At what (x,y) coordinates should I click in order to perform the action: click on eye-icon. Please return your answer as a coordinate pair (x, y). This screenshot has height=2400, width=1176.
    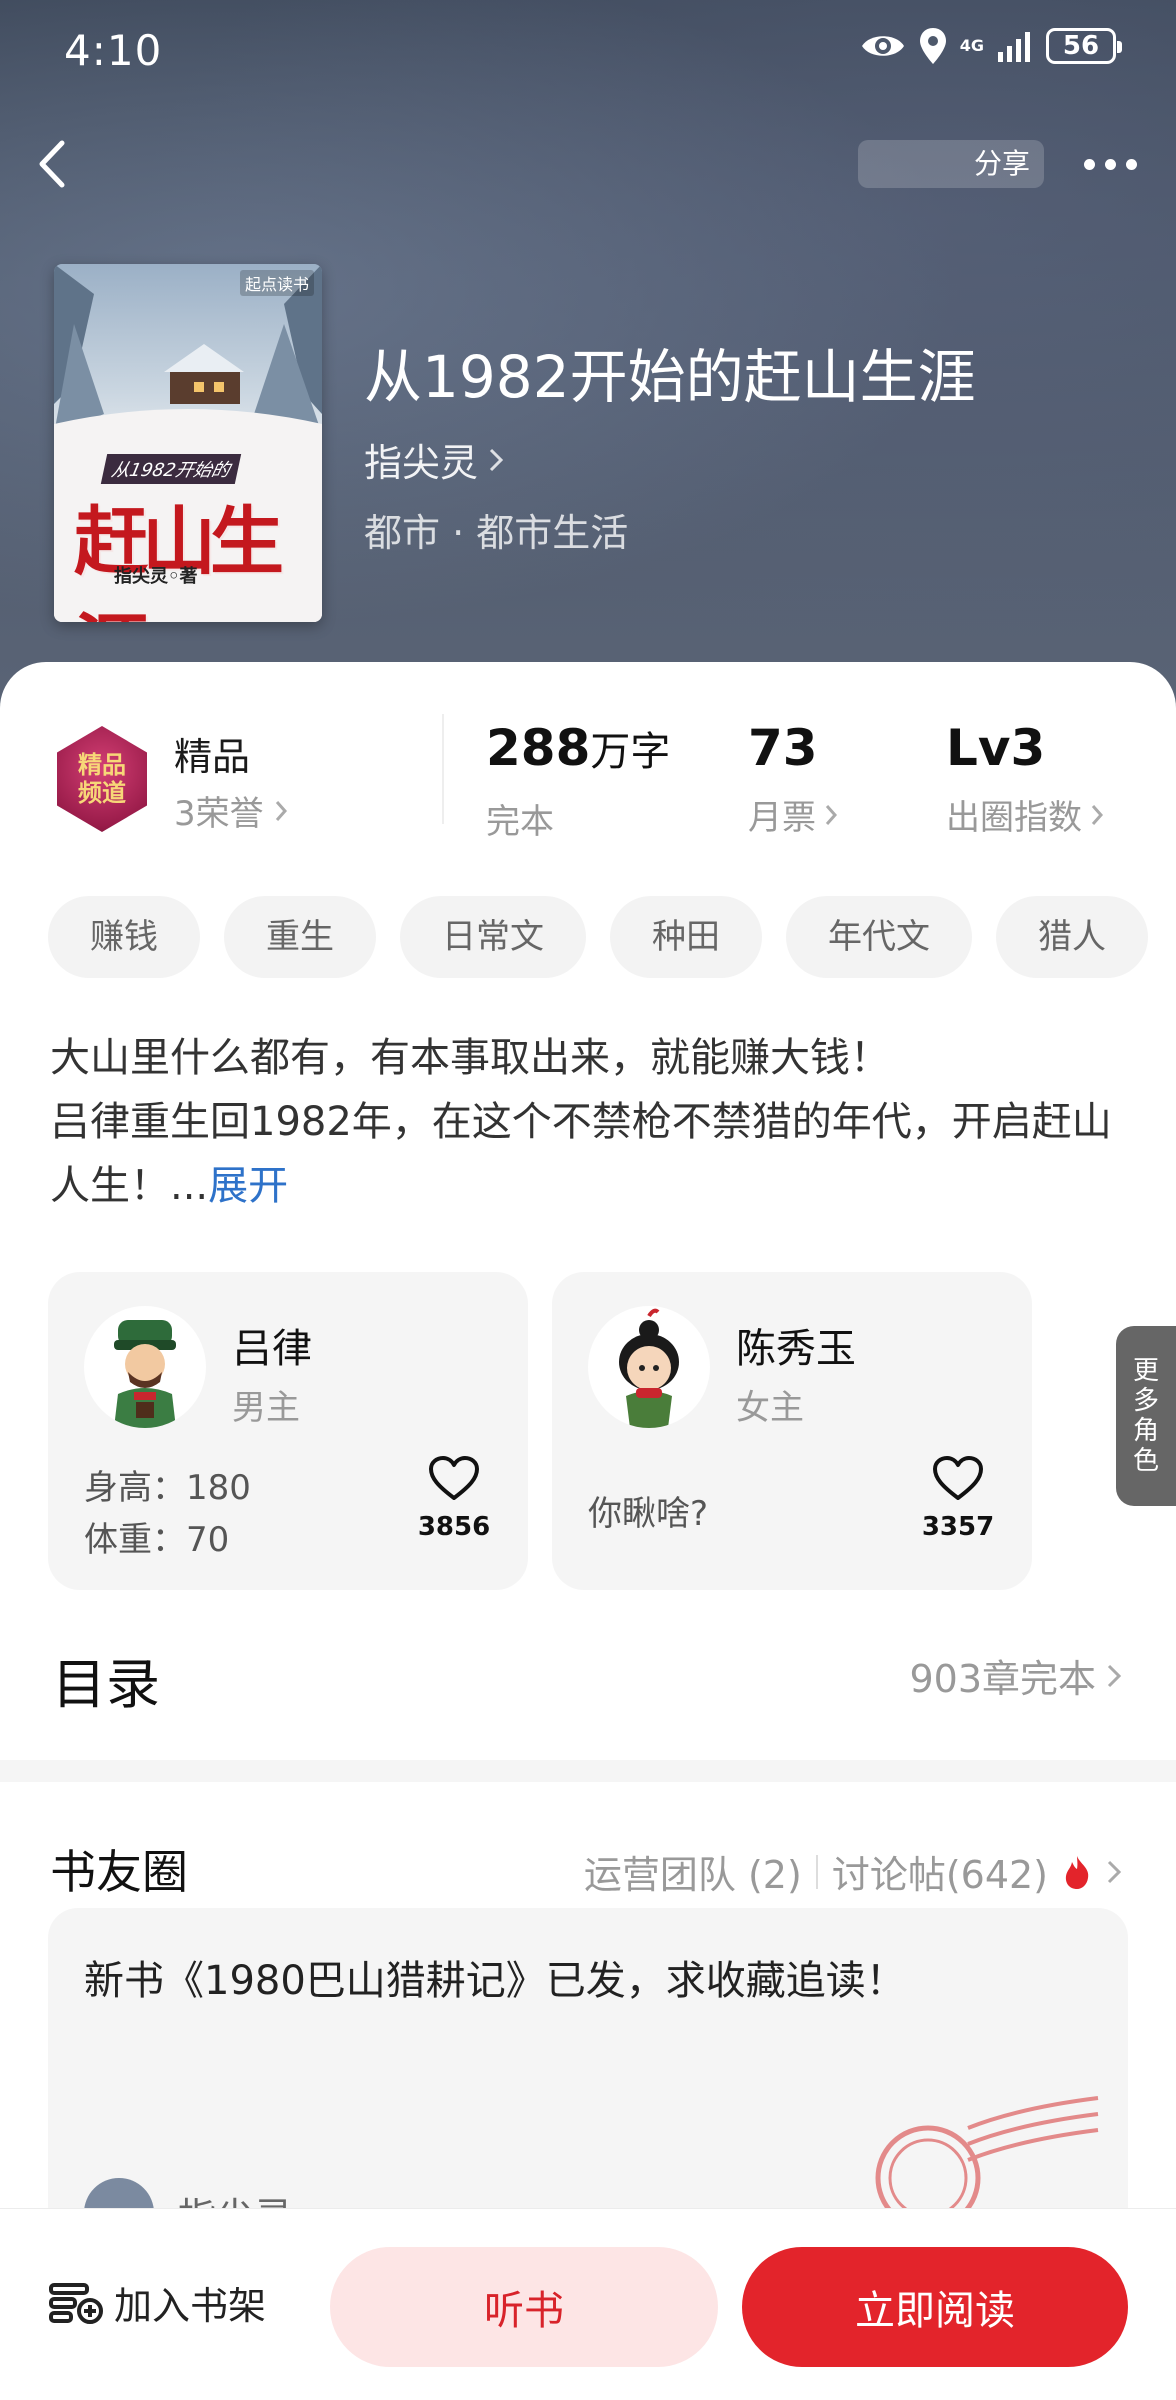
    Looking at the image, I should click on (882, 46).